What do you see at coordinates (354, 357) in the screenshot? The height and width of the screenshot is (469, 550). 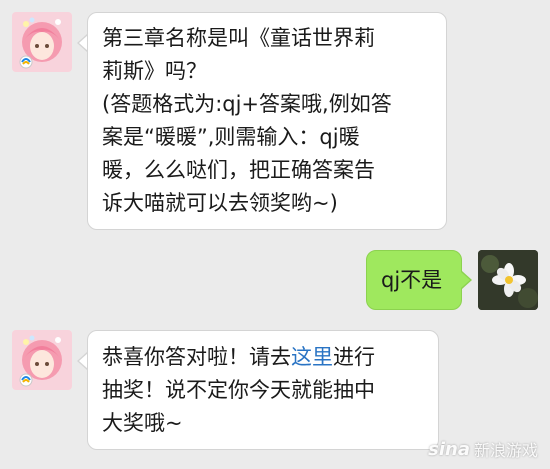 I see `message-text: 进行` at bounding box center [354, 357].